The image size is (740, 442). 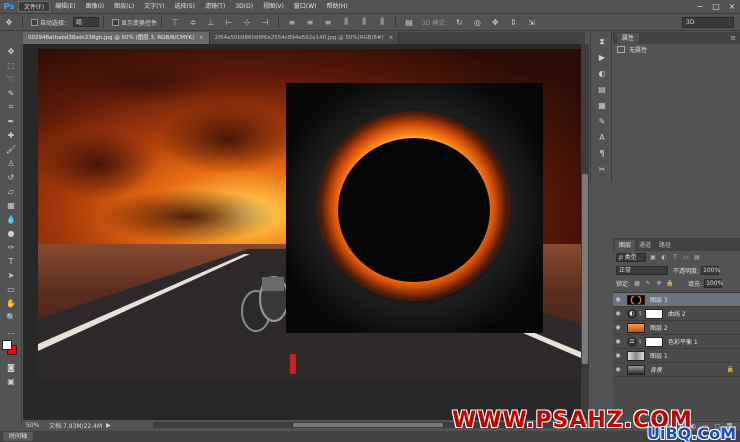 I want to click on align-left-icon: ⊢, so click(x=229, y=22).